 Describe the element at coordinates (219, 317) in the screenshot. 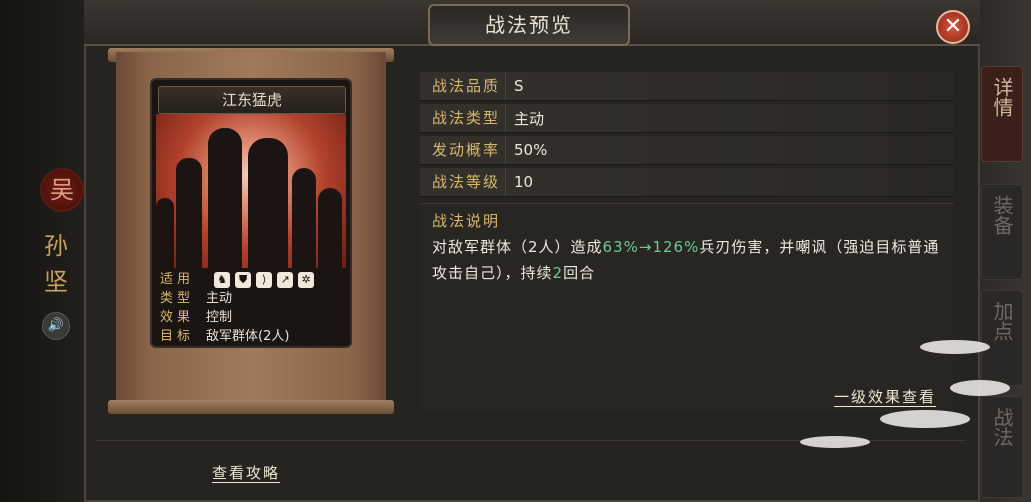

I see `effect-value: 控制` at that location.